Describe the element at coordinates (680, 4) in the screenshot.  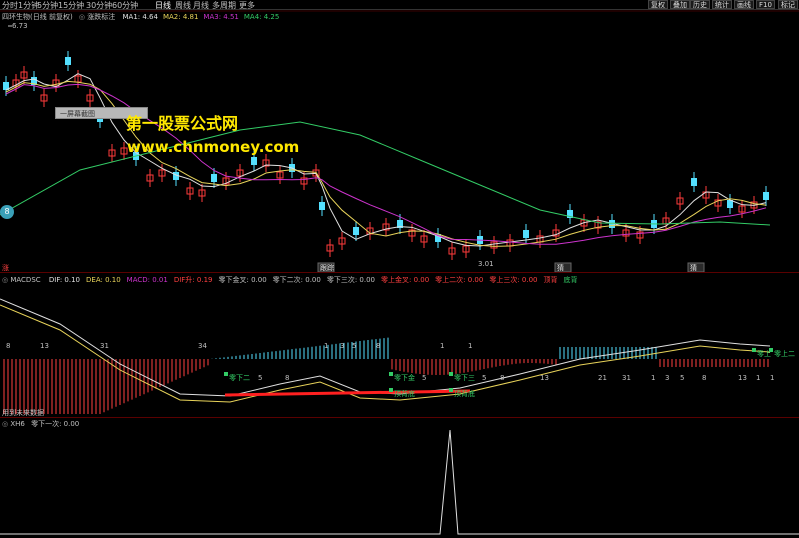
I see `toolbar-button: 叠加` at that location.